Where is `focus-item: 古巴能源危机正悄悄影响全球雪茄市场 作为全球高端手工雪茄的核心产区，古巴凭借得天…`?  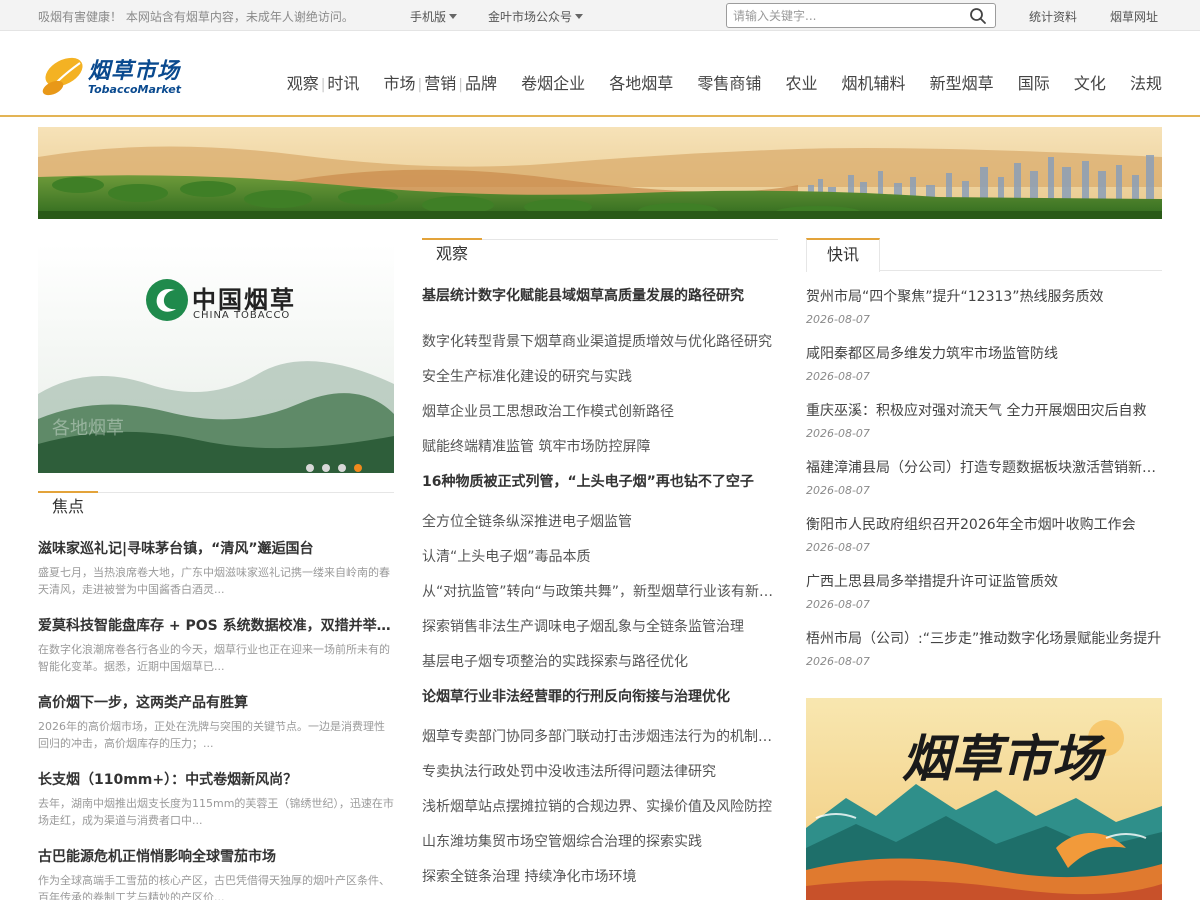 focus-item: 古巴能源危机正悄悄影响全球雪茄市场 作为全球高端手工雪茄的核心产区，古巴凭借得天… is located at coordinates (216, 873).